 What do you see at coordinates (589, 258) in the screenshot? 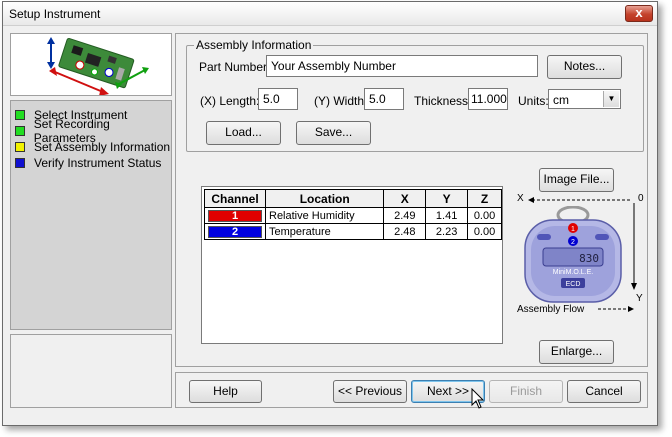
I see `device-readout: 830` at bounding box center [589, 258].